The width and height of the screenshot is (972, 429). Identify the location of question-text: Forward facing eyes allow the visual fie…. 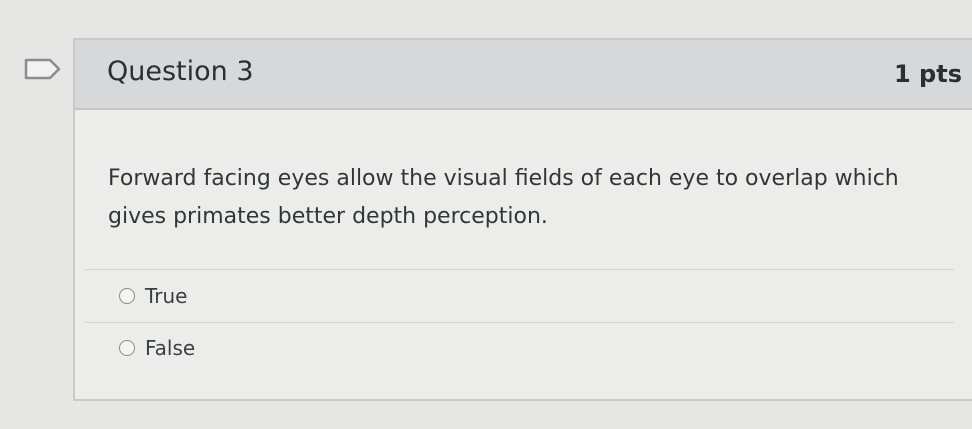
(503, 197).